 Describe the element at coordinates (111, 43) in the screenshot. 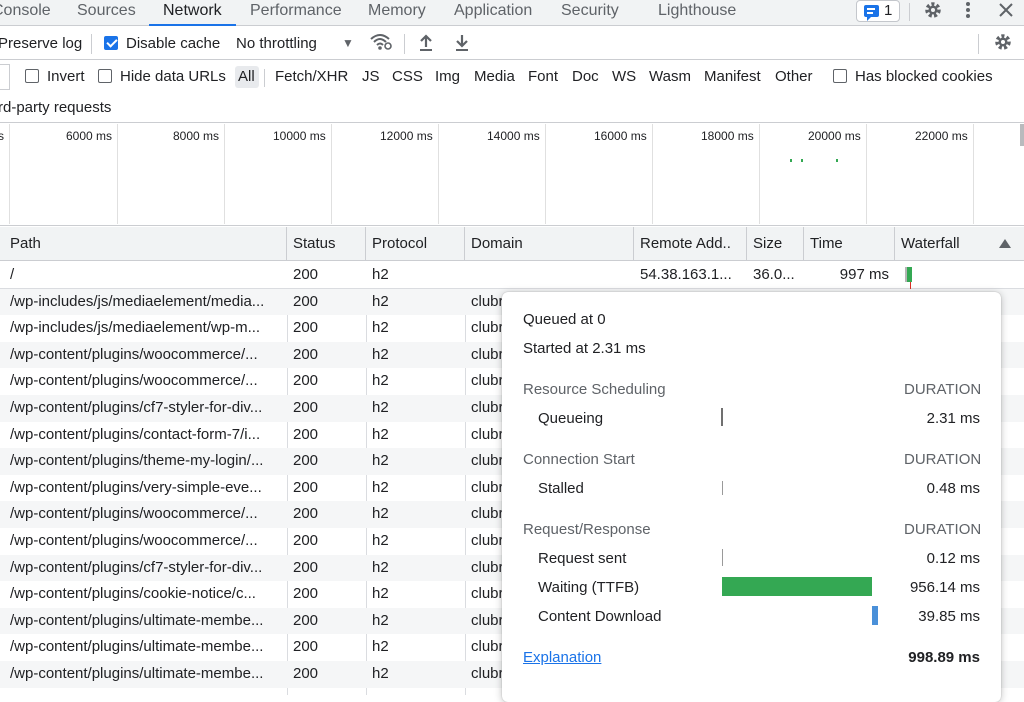

I see `disable-cache-checkbox` at that location.